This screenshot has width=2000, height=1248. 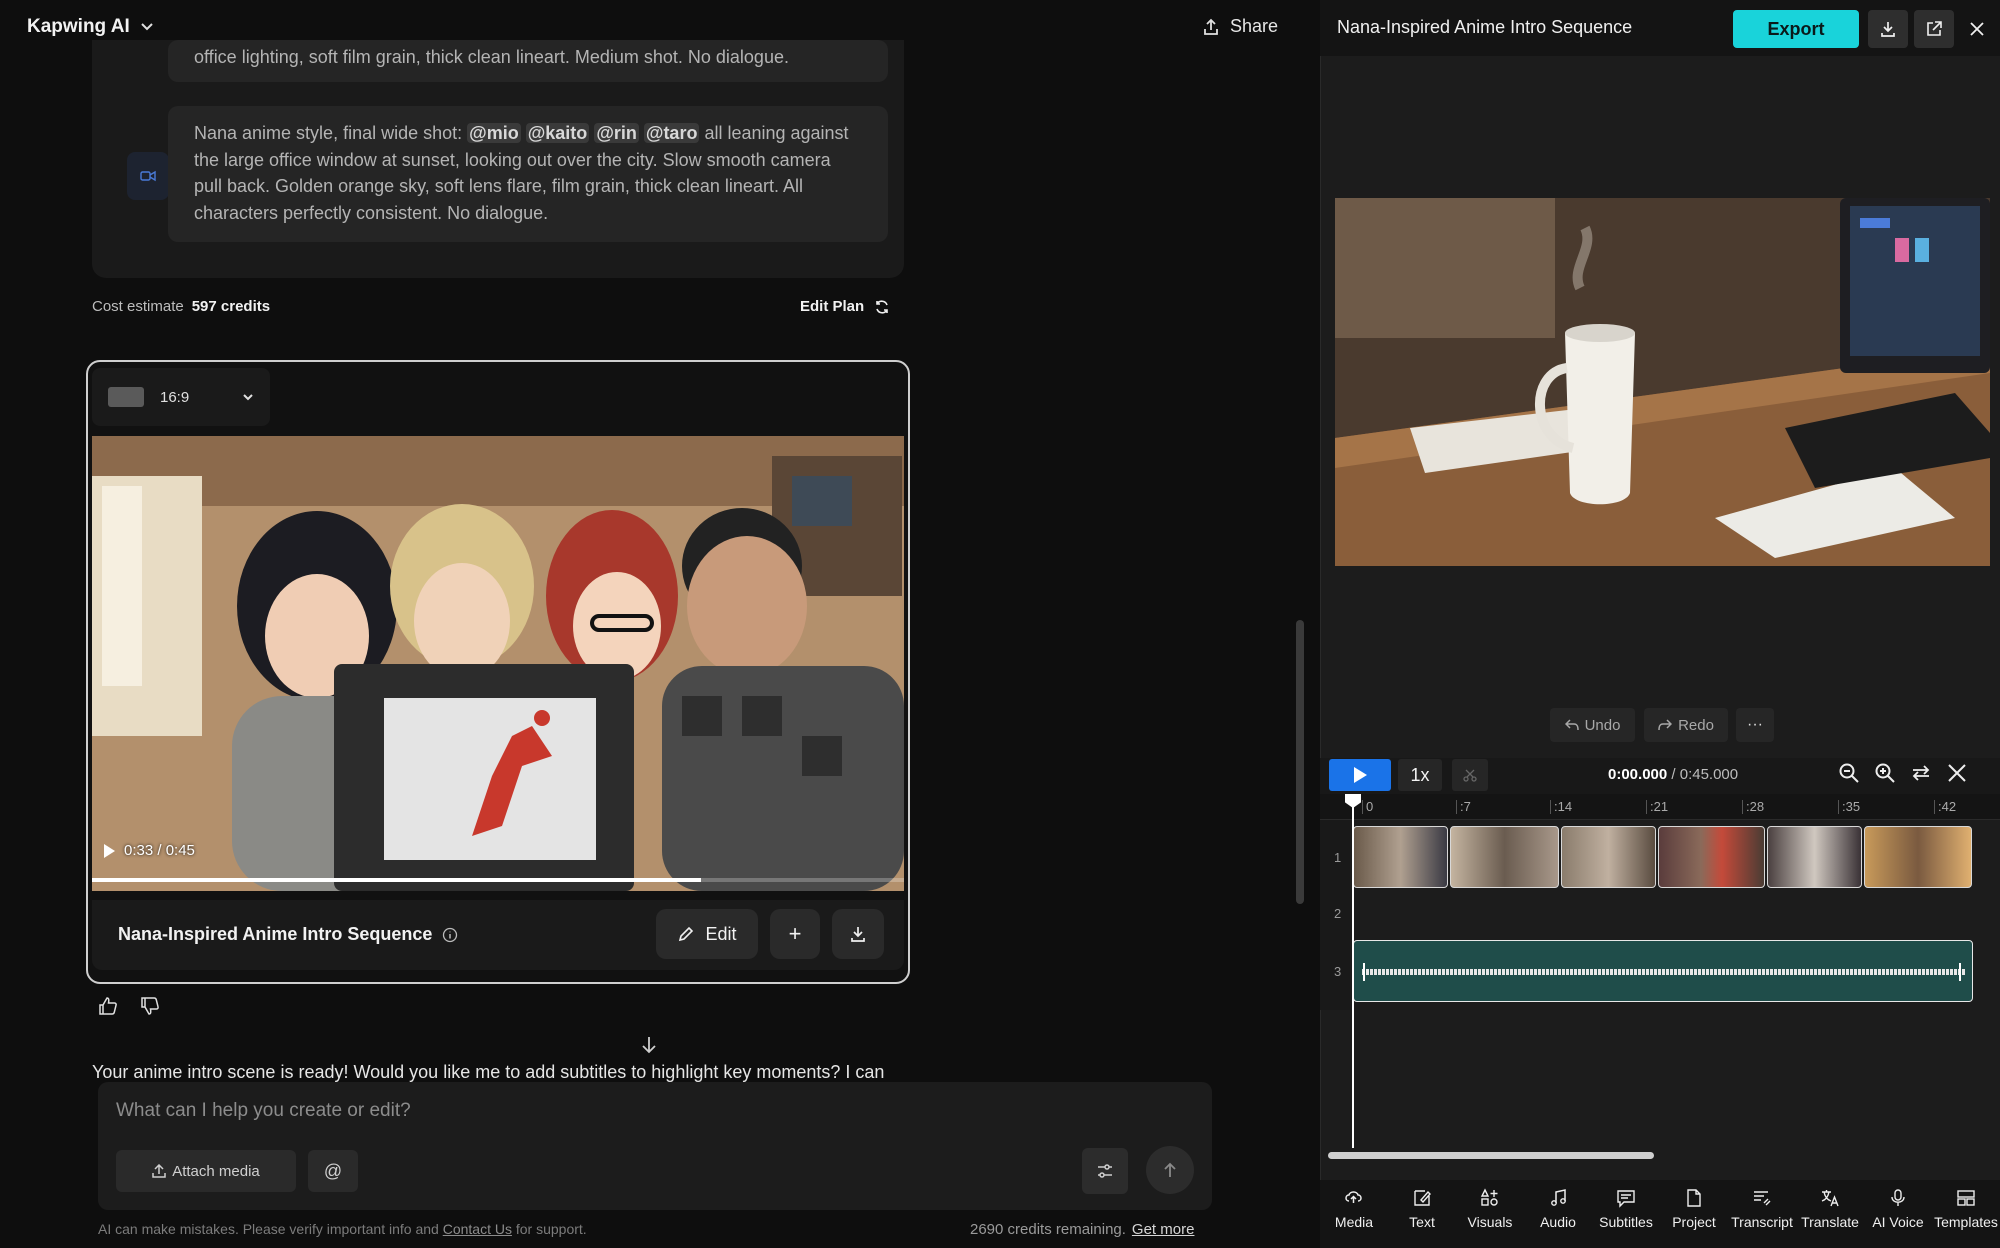 What do you see at coordinates (1592, 725) in the screenshot?
I see `undo-button: Undo` at bounding box center [1592, 725].